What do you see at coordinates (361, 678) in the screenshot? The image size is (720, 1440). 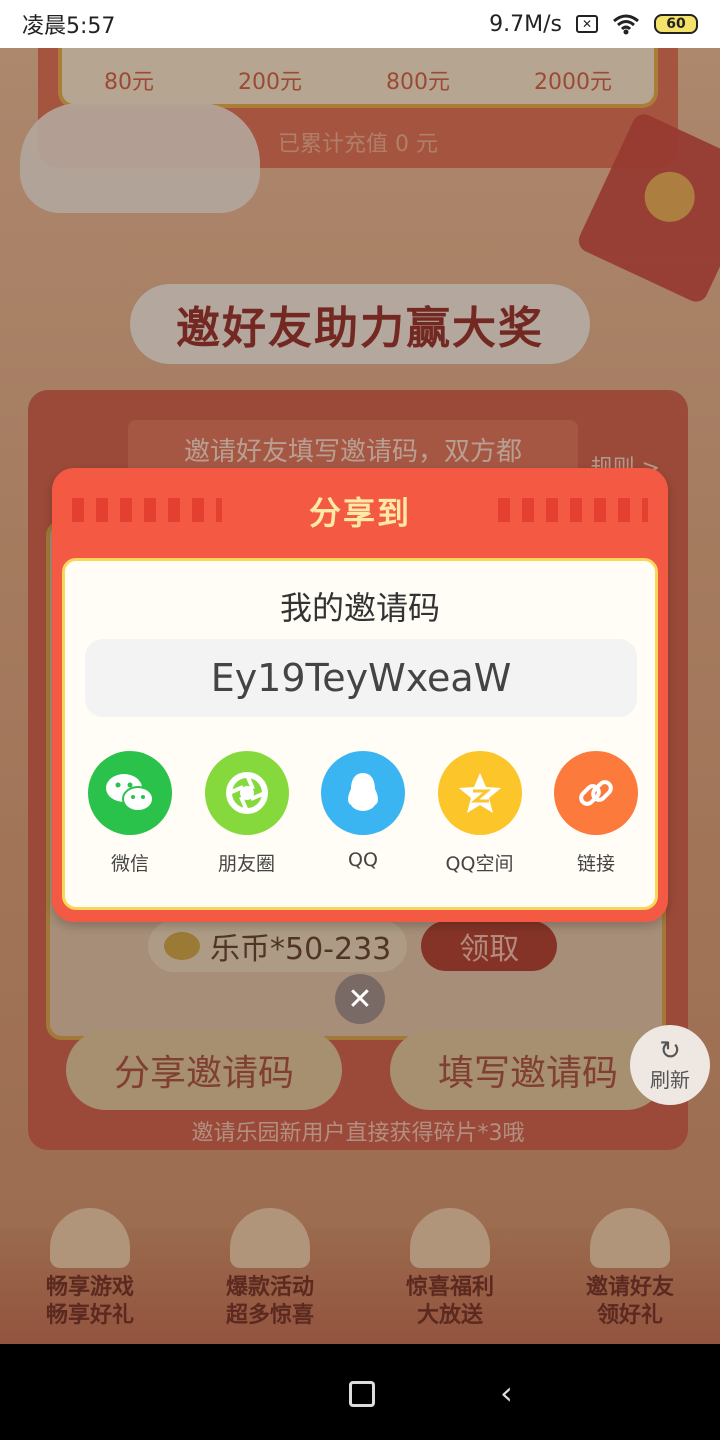 I see `invite-code-value: Ey19TeyWxeaW` at bounding box center [361, 678].